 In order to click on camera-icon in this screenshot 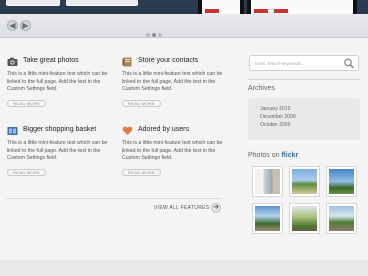, I will do `click(12, 61)`.